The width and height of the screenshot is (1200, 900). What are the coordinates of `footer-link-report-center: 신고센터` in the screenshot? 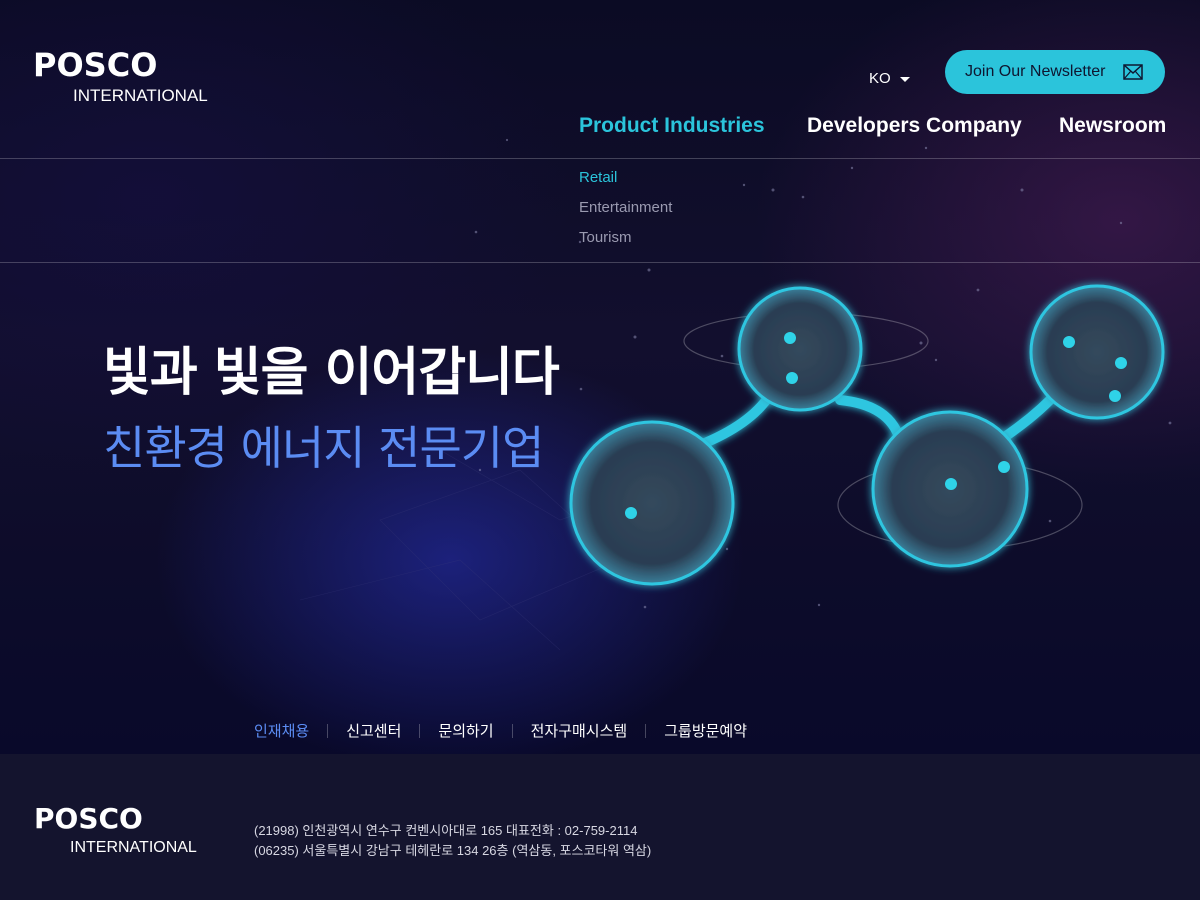 It's located at (373, 730).